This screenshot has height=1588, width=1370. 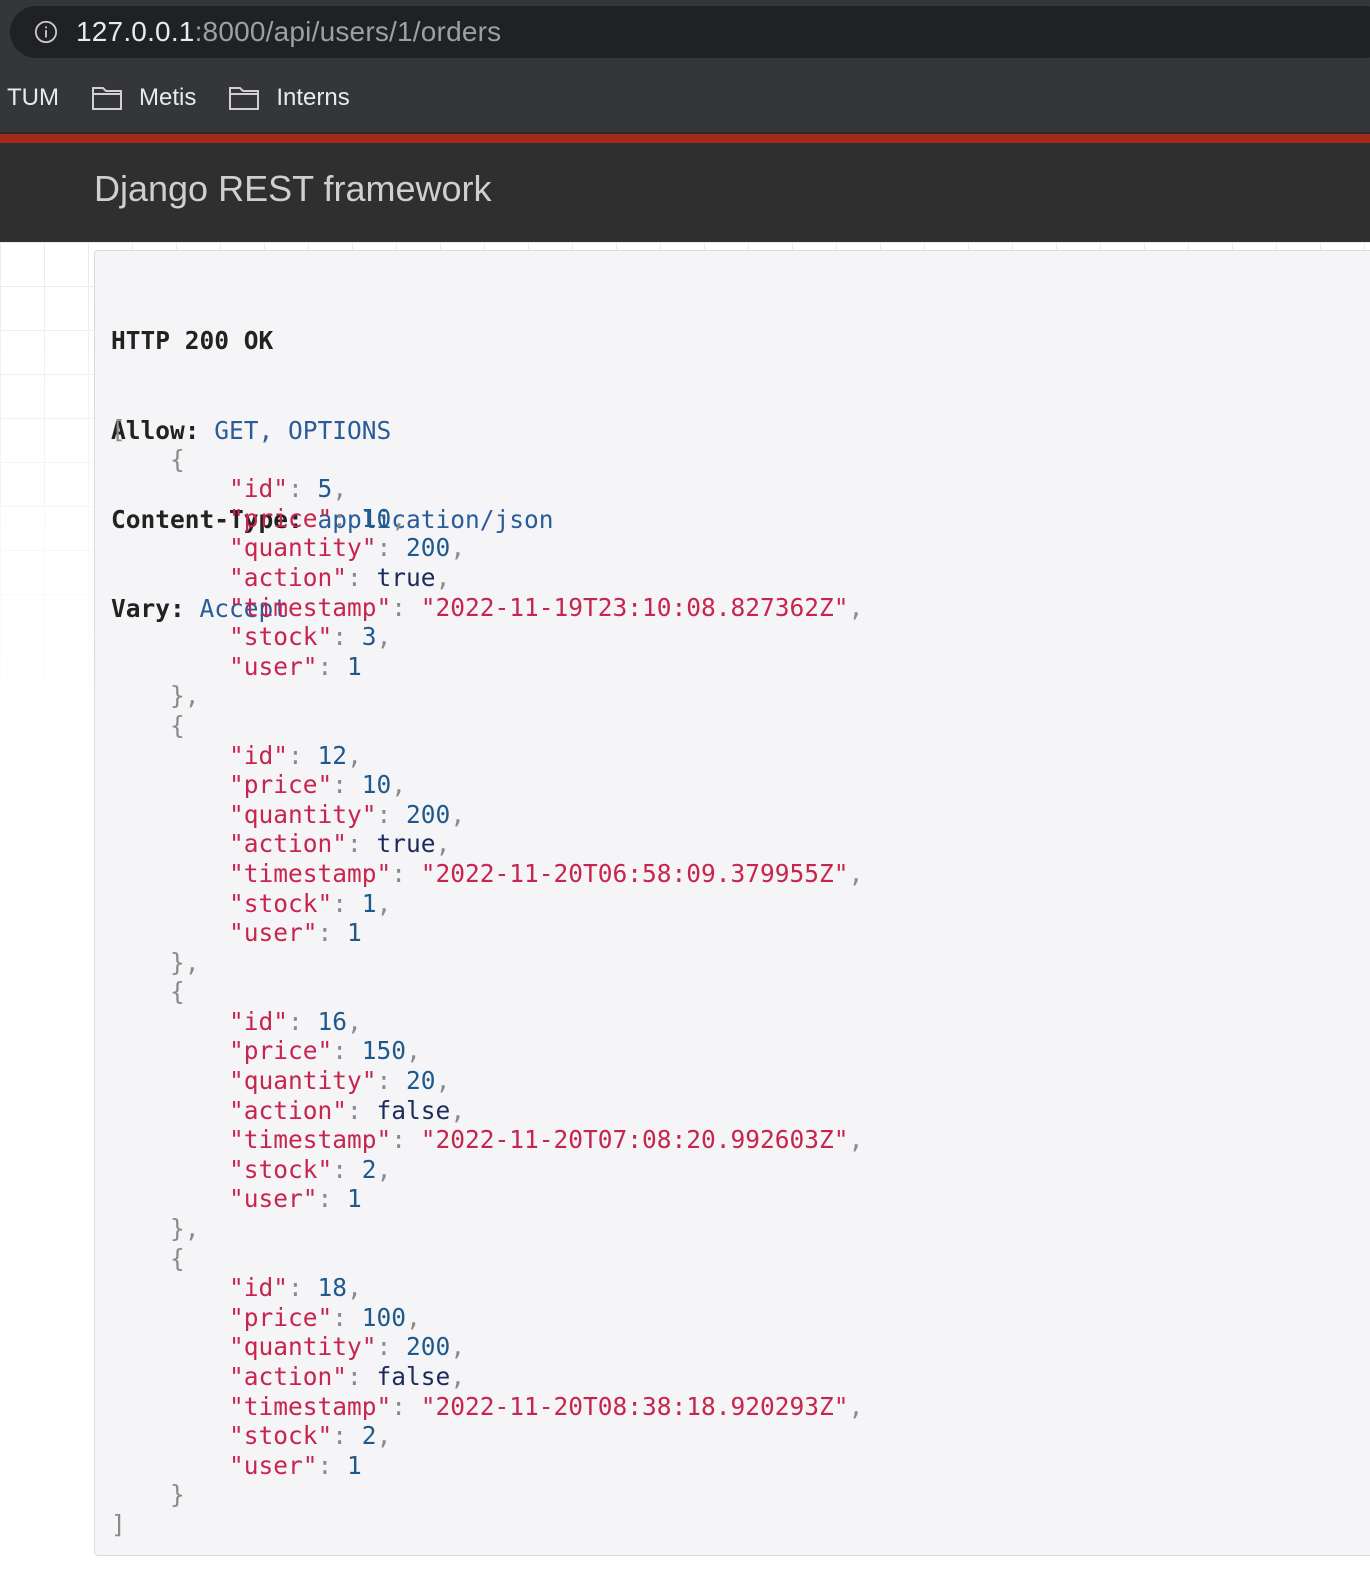 What do you see at coordinates (685, 138) in the screenshot?
I see `navbar-accent-stripe` at bounding box center [685, 138].